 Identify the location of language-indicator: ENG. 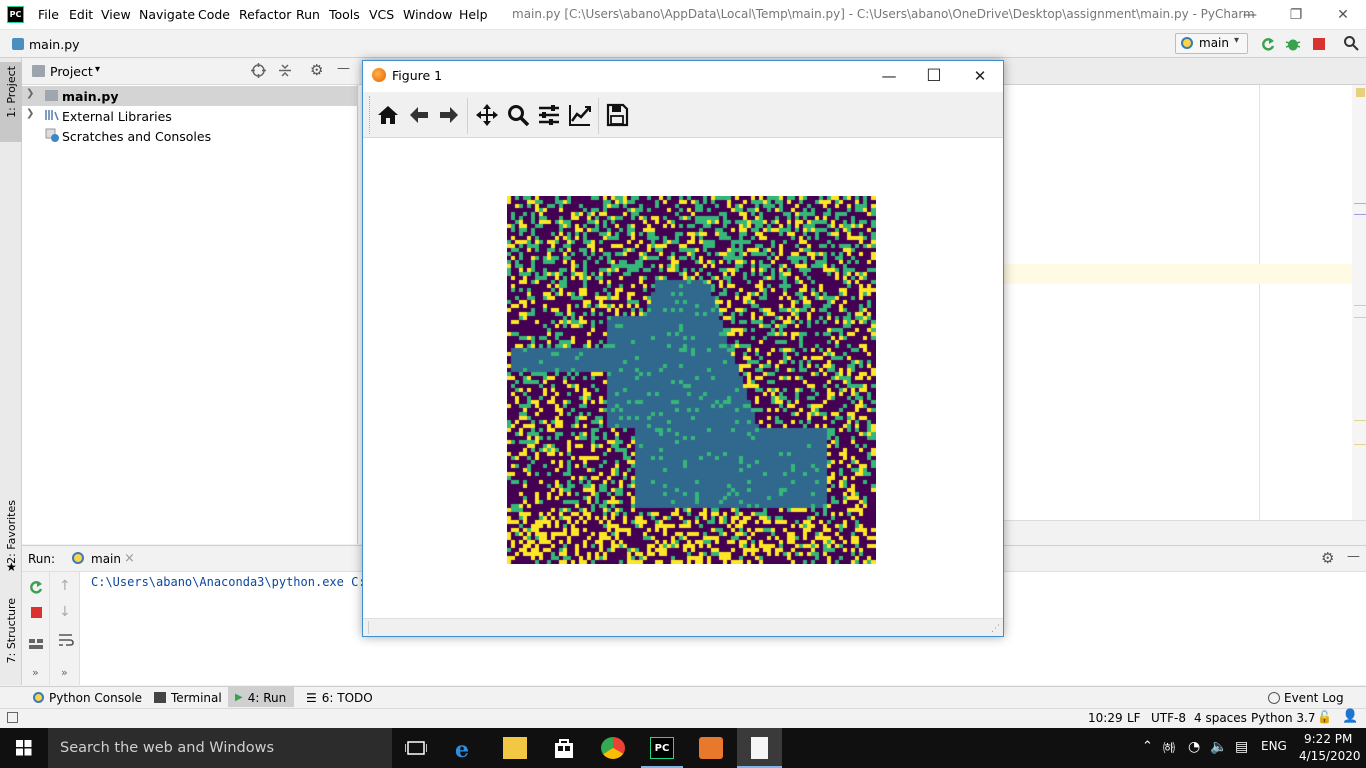
(1274, 746).